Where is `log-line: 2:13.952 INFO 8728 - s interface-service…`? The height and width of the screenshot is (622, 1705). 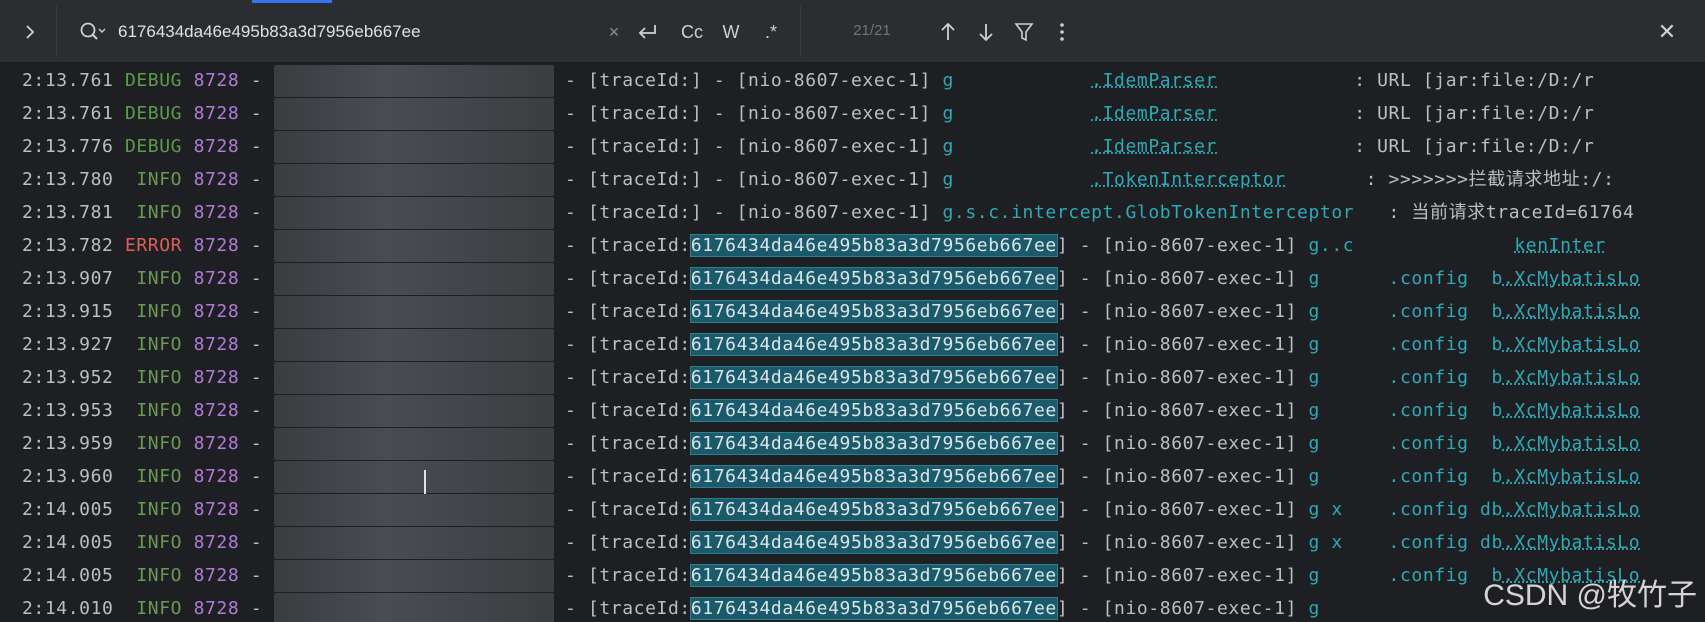 log-line: 2:13.952 INFO 8728 - s interface-service… is located at coordinates (831, 378).